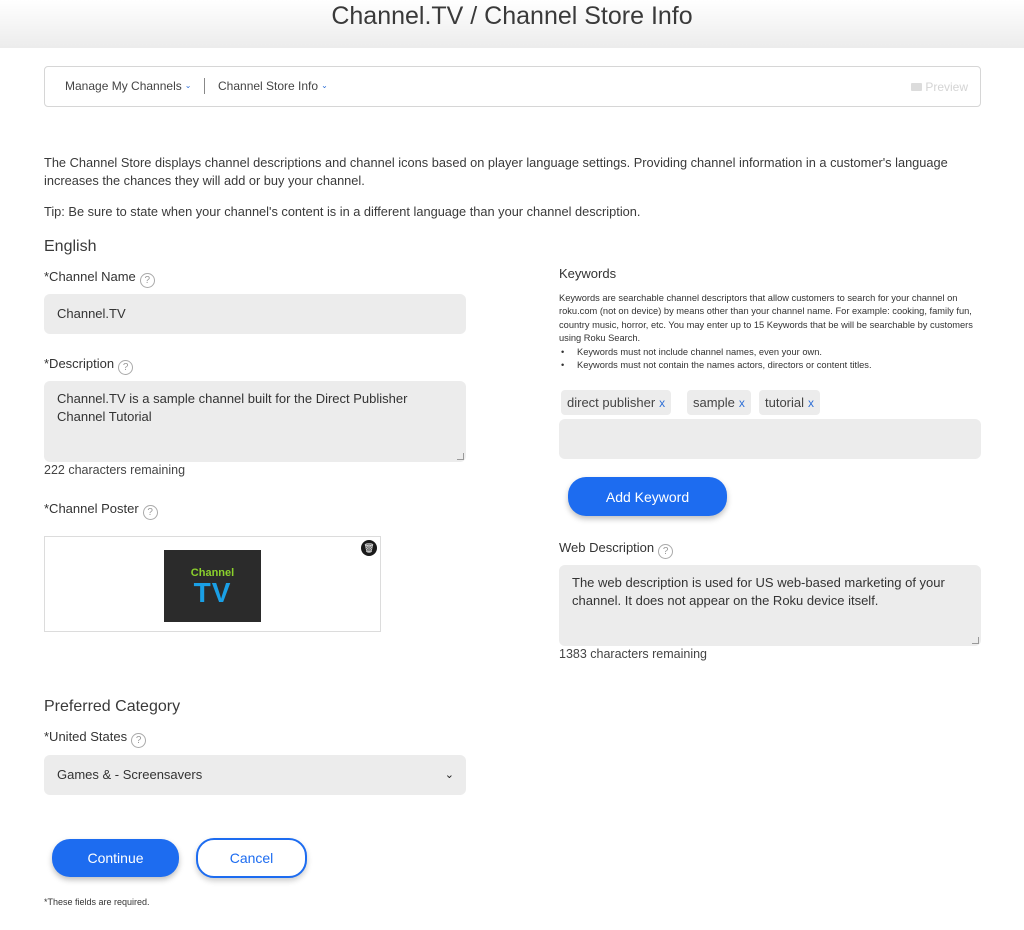  I want to click on breadcrumb-channel-store-info: Channel Store Info ⌄, so click(273, 86).